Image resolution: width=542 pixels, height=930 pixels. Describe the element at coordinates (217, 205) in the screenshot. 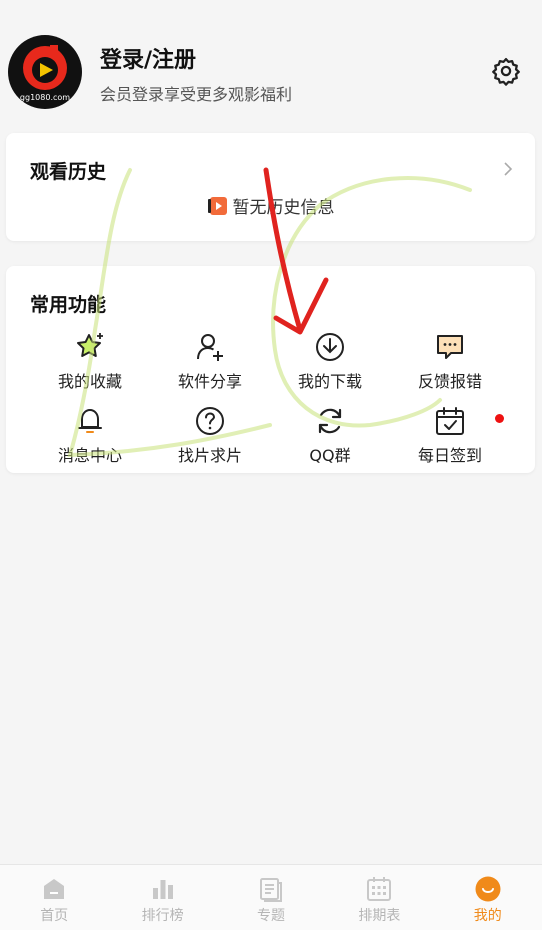

I see `video-icon` at that location.